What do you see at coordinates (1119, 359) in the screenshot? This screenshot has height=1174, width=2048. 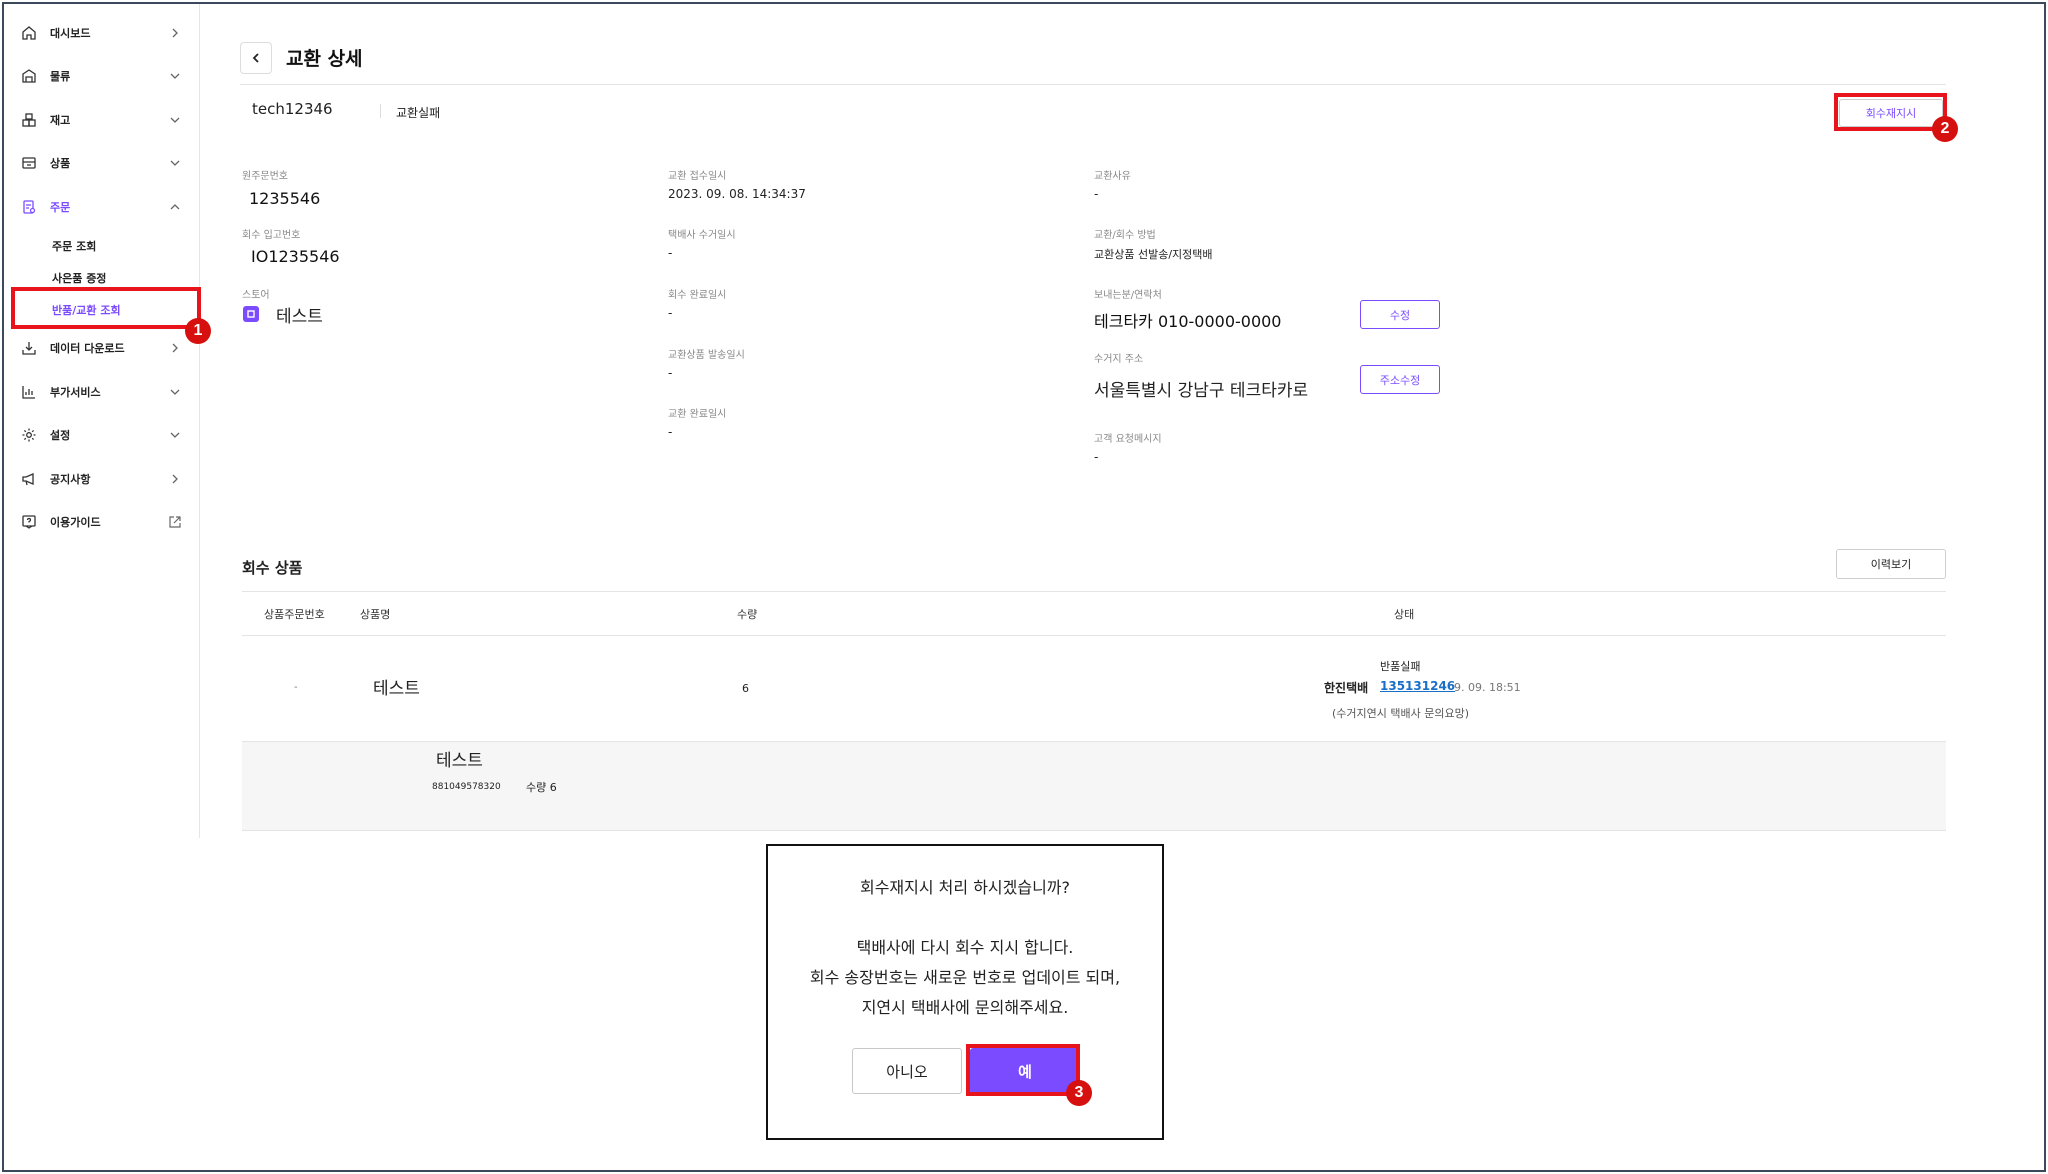 I see `address-label: 수거지 주소` at bounding box center [1119, 359].